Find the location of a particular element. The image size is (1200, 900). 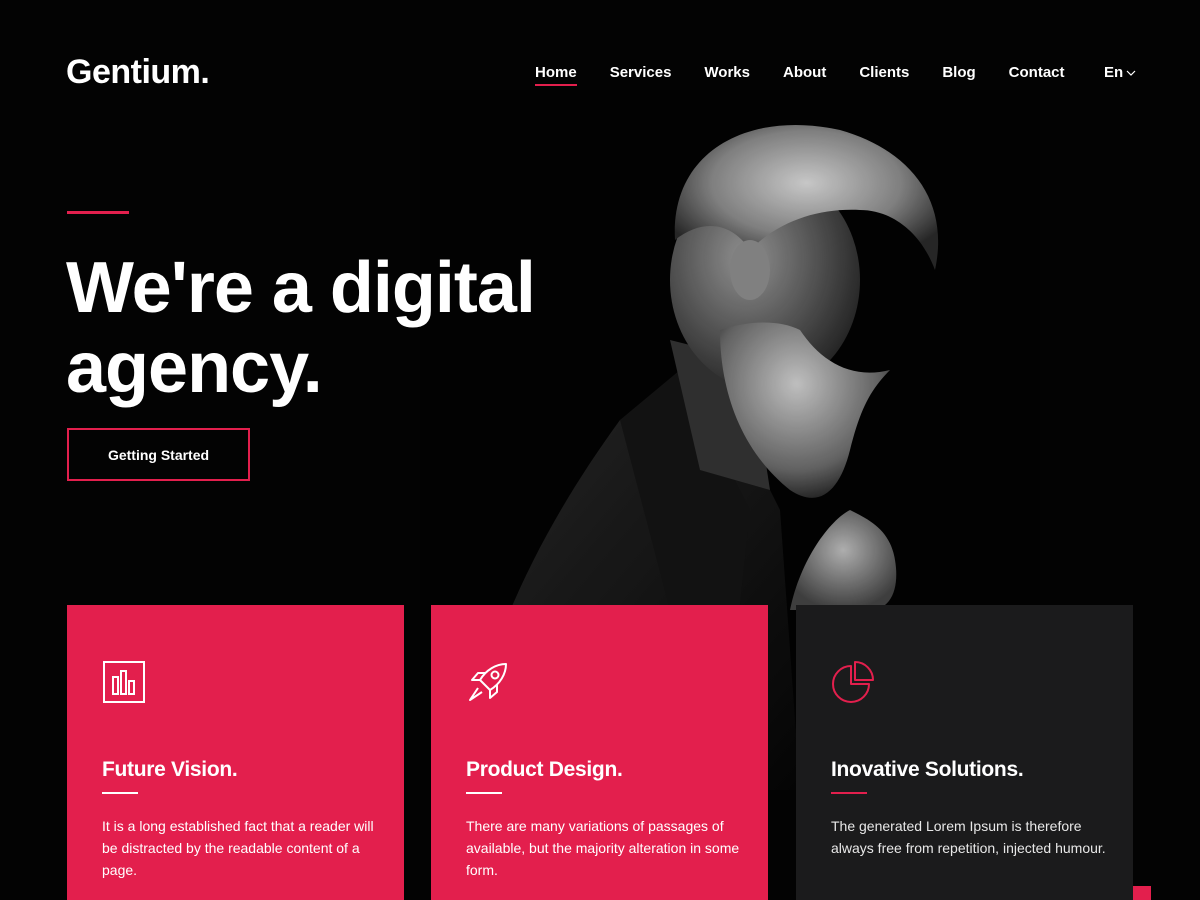

hero-title: We're a digital agency. is located at coordinates (301, 328).